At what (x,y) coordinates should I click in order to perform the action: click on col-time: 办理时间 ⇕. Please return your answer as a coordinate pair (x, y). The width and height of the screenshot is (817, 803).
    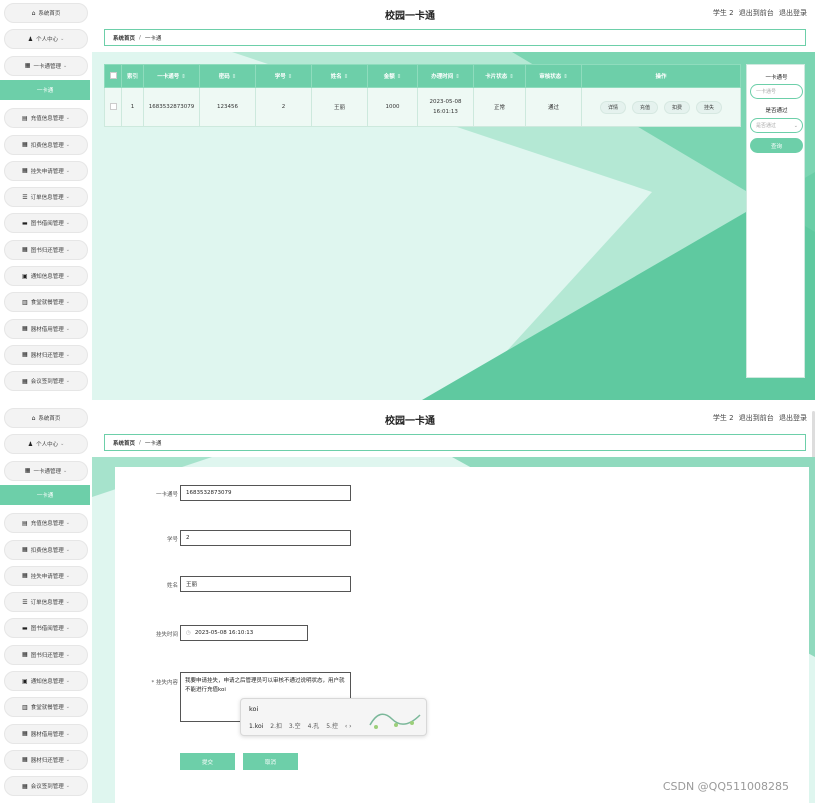
    Looking at the image, I should click on (445, 76).